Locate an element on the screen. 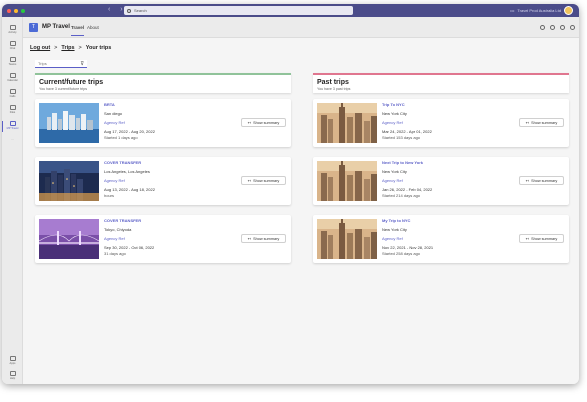 Image resolution: width=587 pixels, height=402 pixels. title-bar: ‹ › Search ••• Travel Prod Australia Ltd is located at coordinates (290, 10).